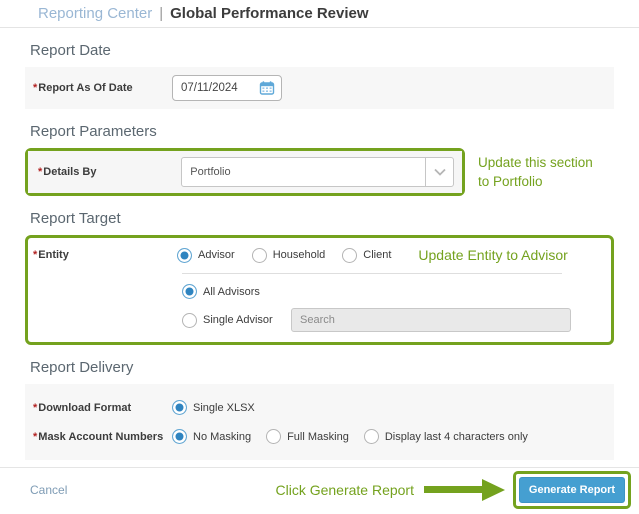 This screenshot has height=514, width=639. Describe the element at coordinates (319, 88) in the screenshot. I see `report-date-band: *Report As Of Date 07/11/2024` at that location.